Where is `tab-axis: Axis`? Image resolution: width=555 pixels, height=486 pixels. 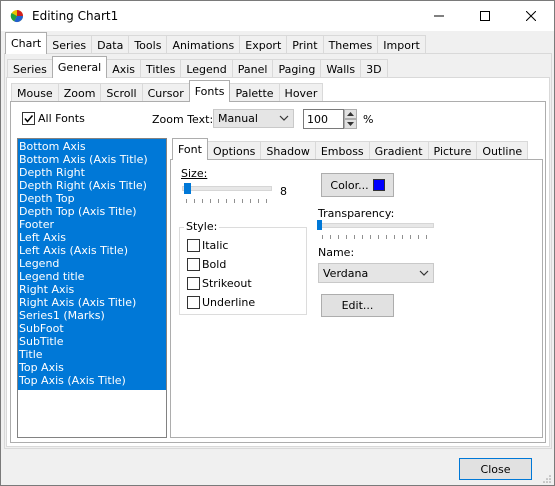
tab-axis: Axis is located at coordinates (124, 68).